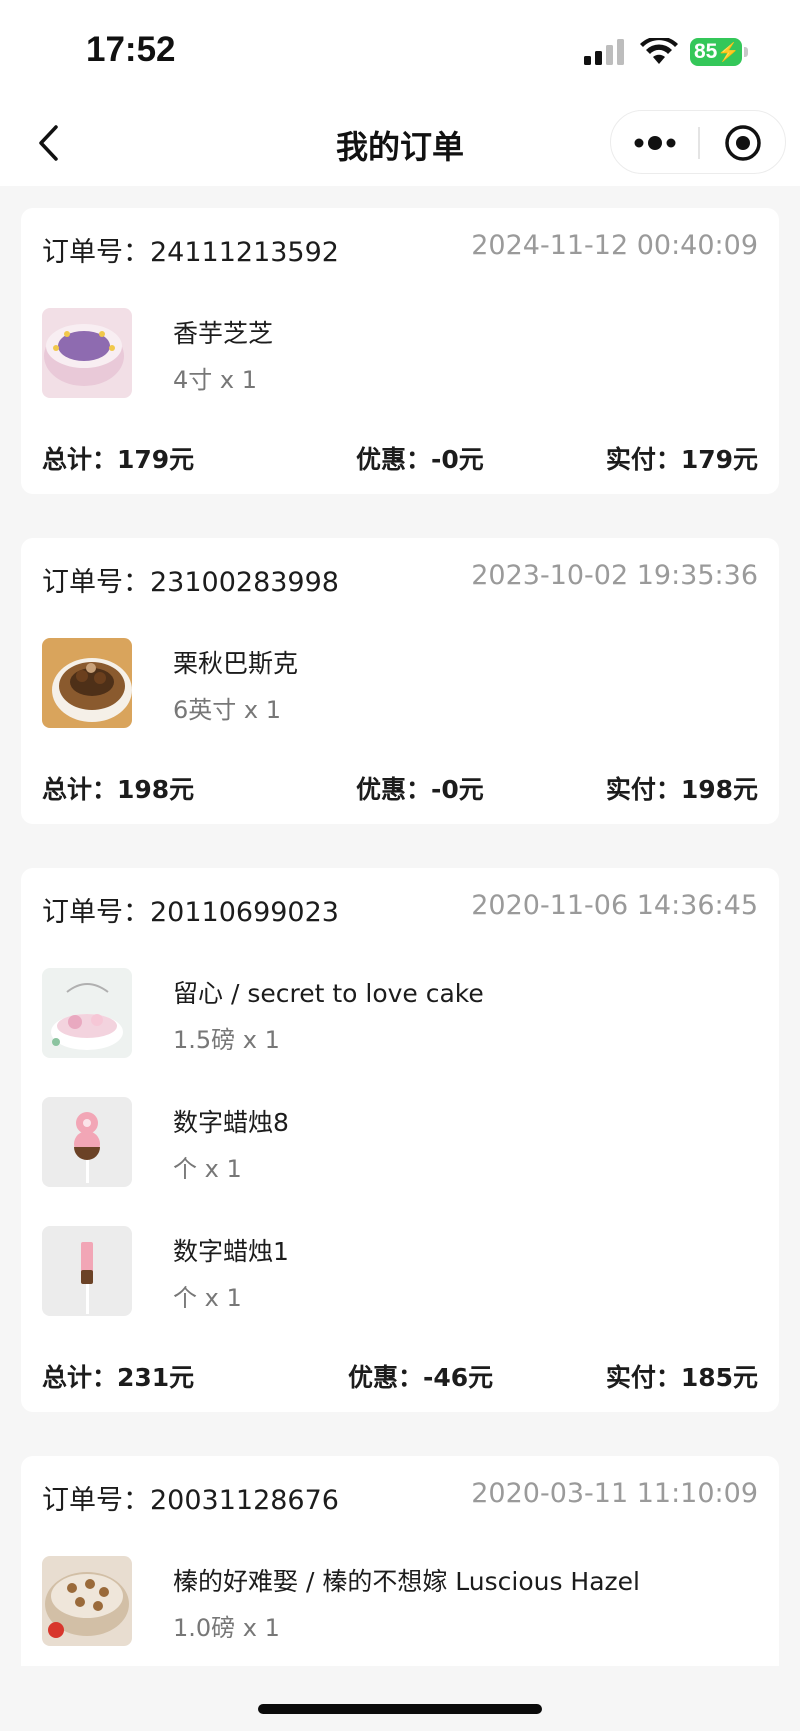 The image size is (800, 1731). I want to click on order-summary: 总计：231元 优惠：-46元 实付：185元, so click(400, 1376).